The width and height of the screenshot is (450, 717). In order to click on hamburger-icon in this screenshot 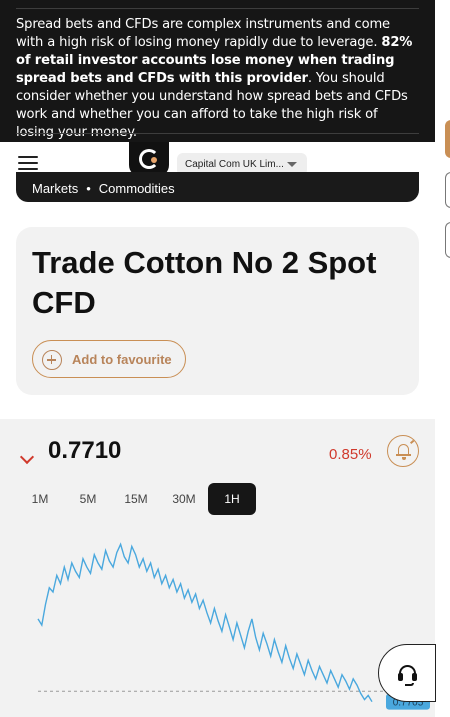, I will do `click(28, 163)`.